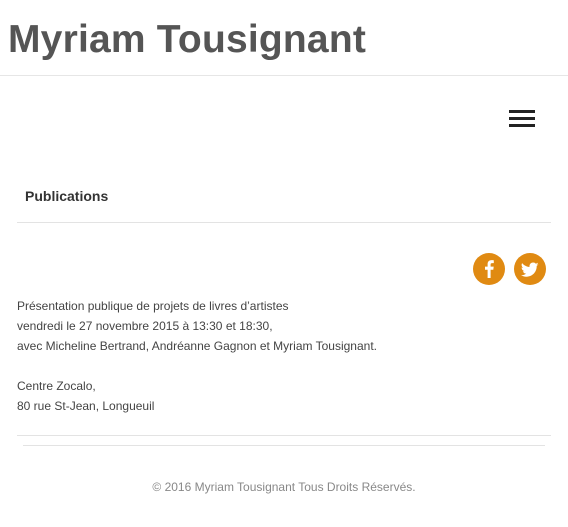  I want to click on page-title: Publications, so click(67, 196).